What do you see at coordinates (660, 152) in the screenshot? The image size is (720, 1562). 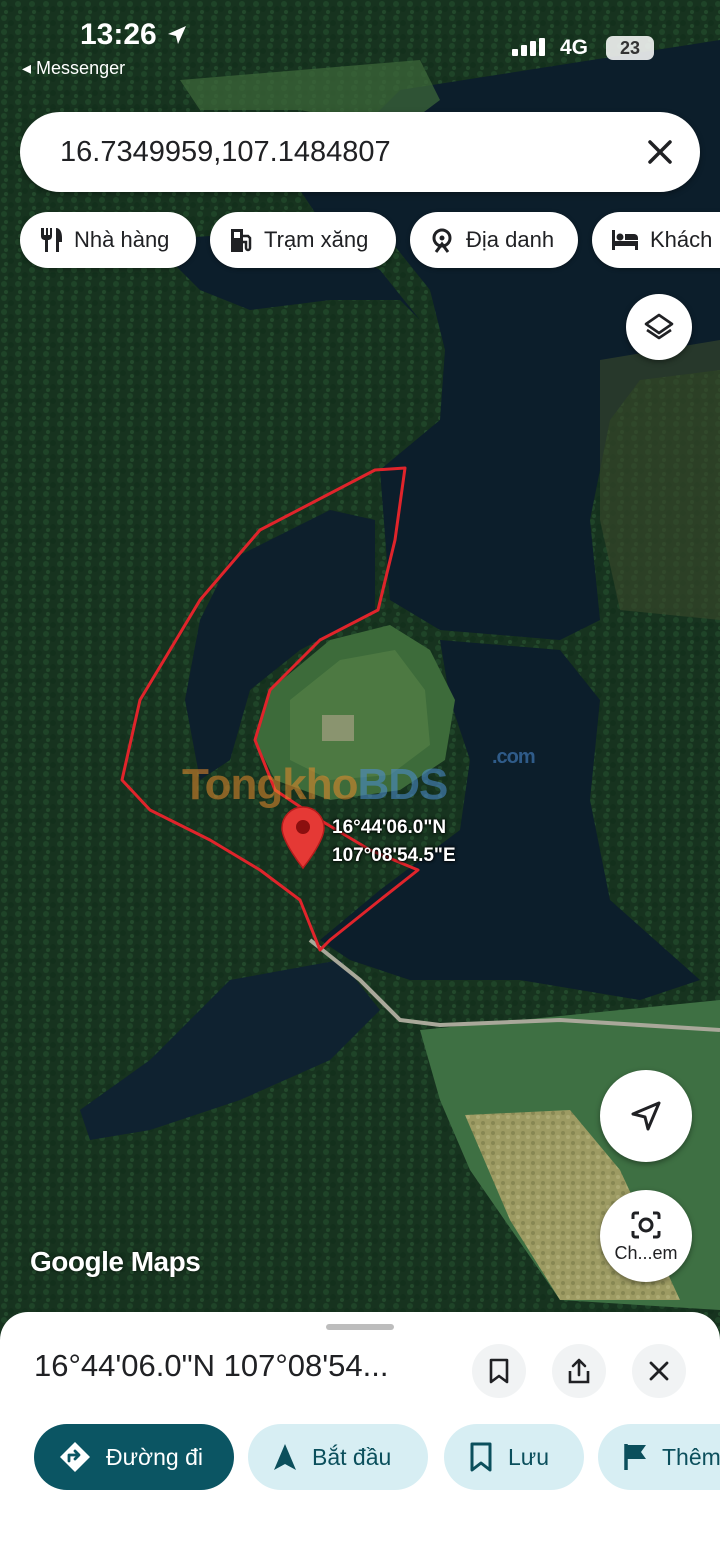 I see `clear-search-icon` at bounding box center [660, 152].